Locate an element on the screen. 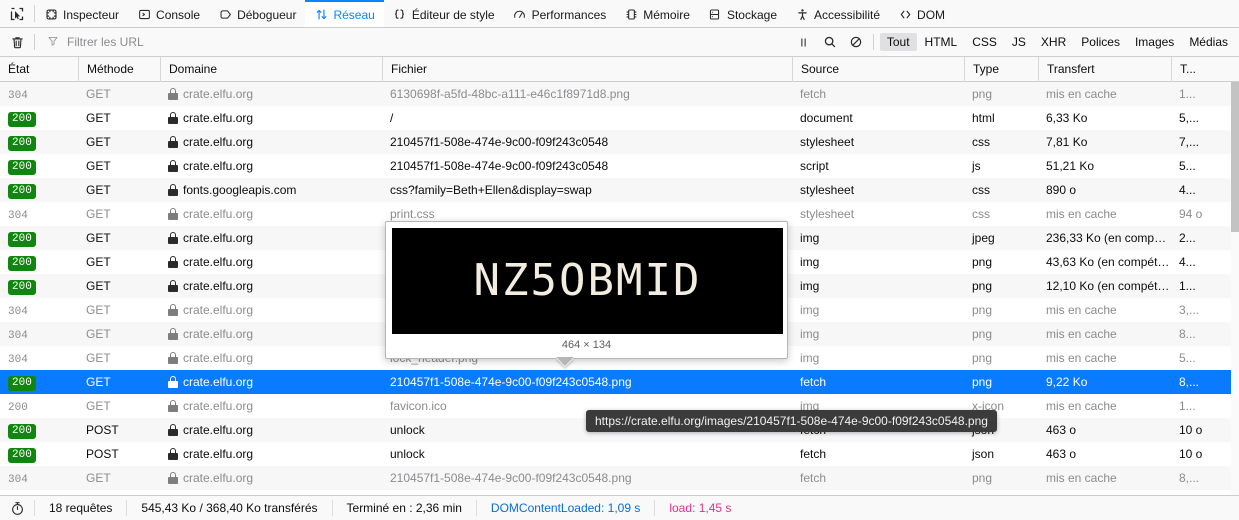  tab-label: Console is located at coordinates (178, 14).